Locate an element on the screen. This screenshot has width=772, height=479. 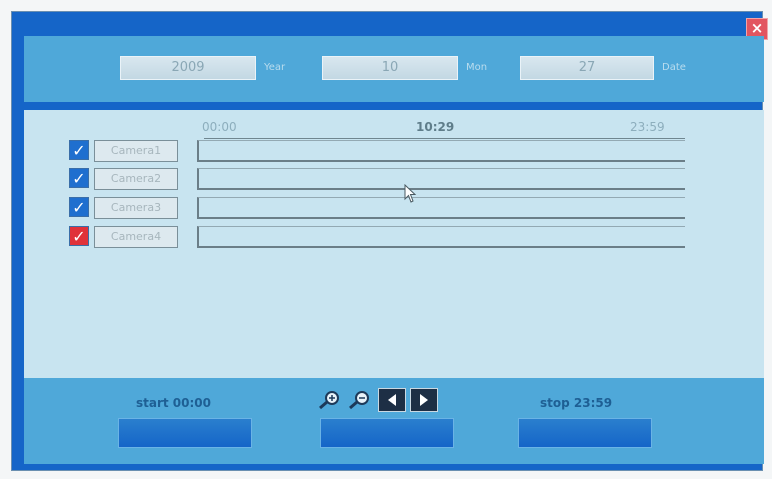
time-tick-start: 00:00 is located at coordinates (219, 127).